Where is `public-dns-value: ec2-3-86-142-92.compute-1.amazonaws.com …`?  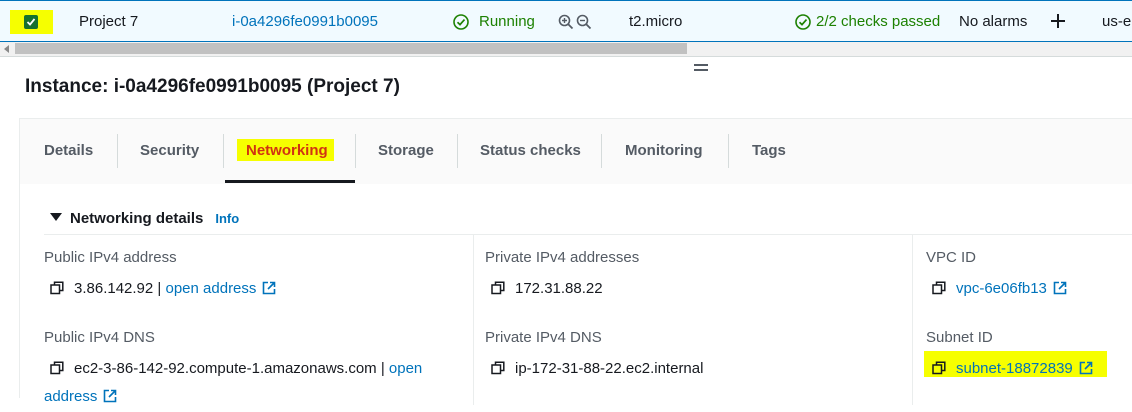 public-dns-value: ec2-3-86-142-92.compute-1.amazonaws.com … is located at coordinates (254, 384).